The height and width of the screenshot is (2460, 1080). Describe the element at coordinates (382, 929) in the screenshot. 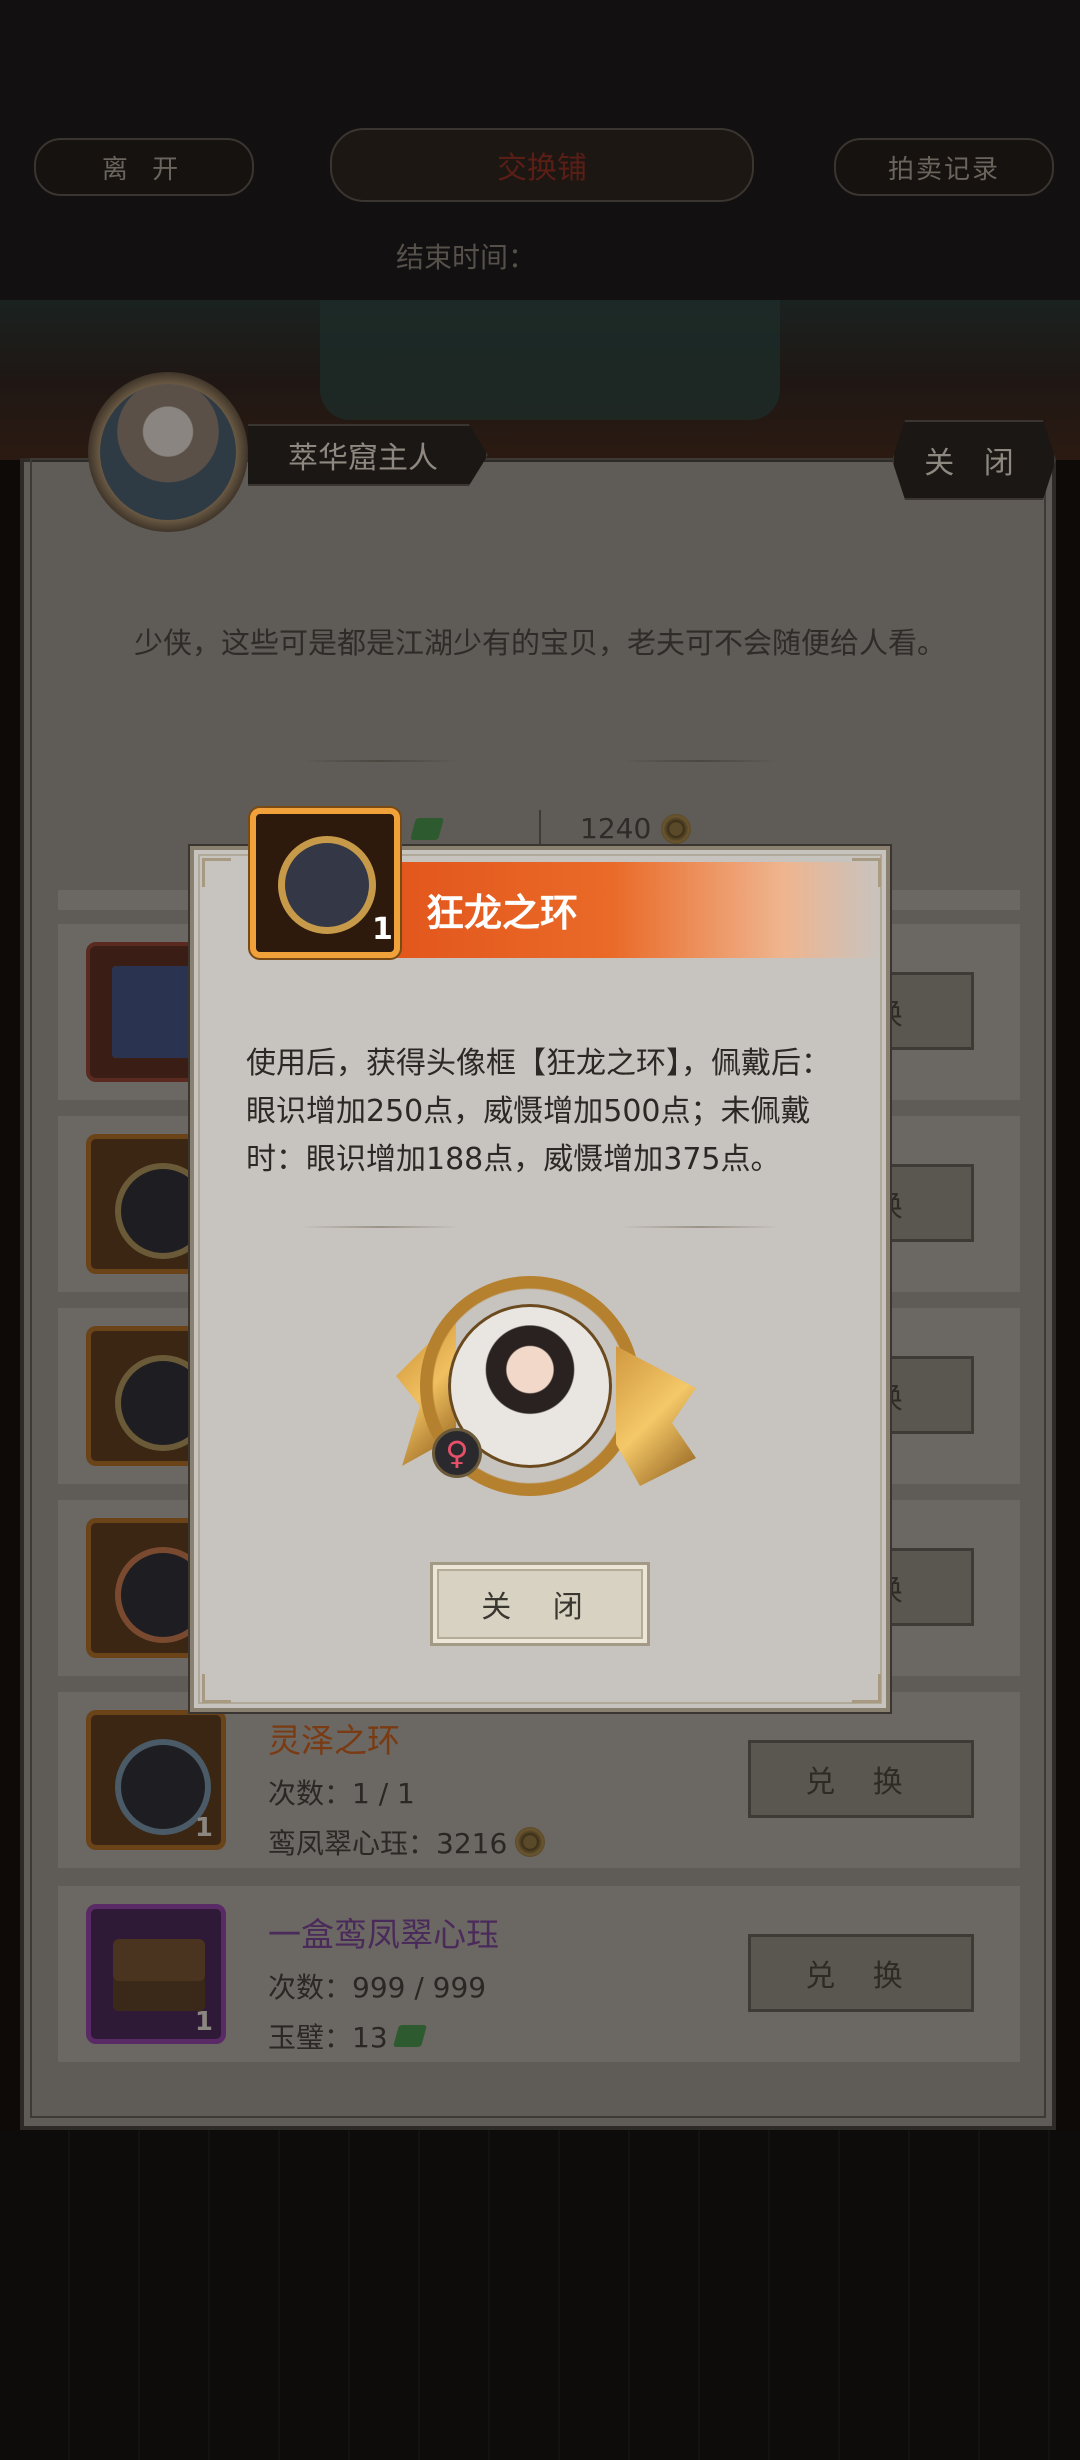

I see `modal-item-count: 1` at that location.